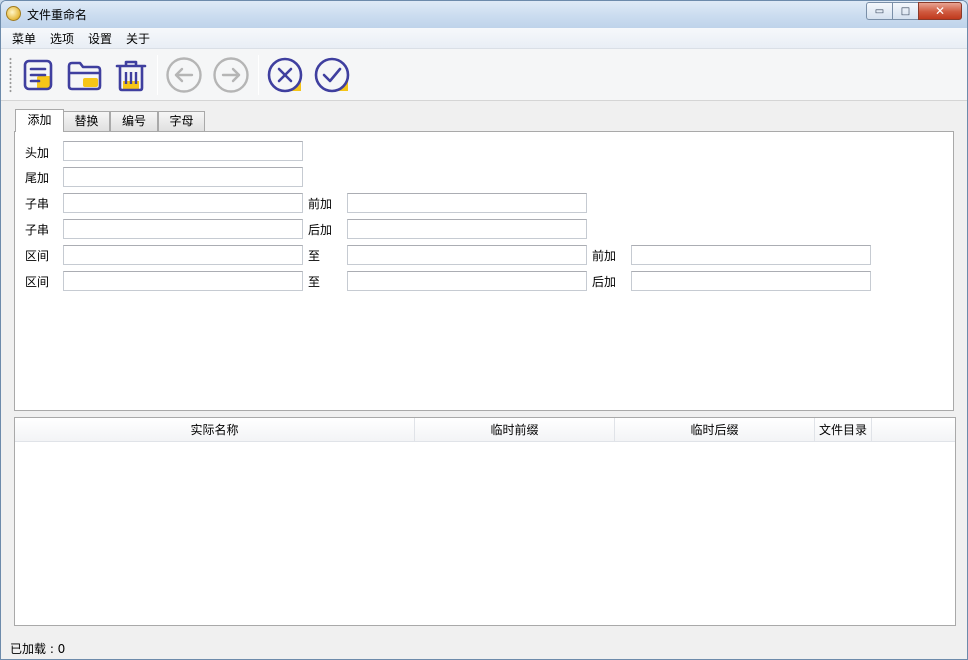 The width and height of the screenshot is (968, 660). I want to click on window-title: 文件重命名, so click(57, 15).